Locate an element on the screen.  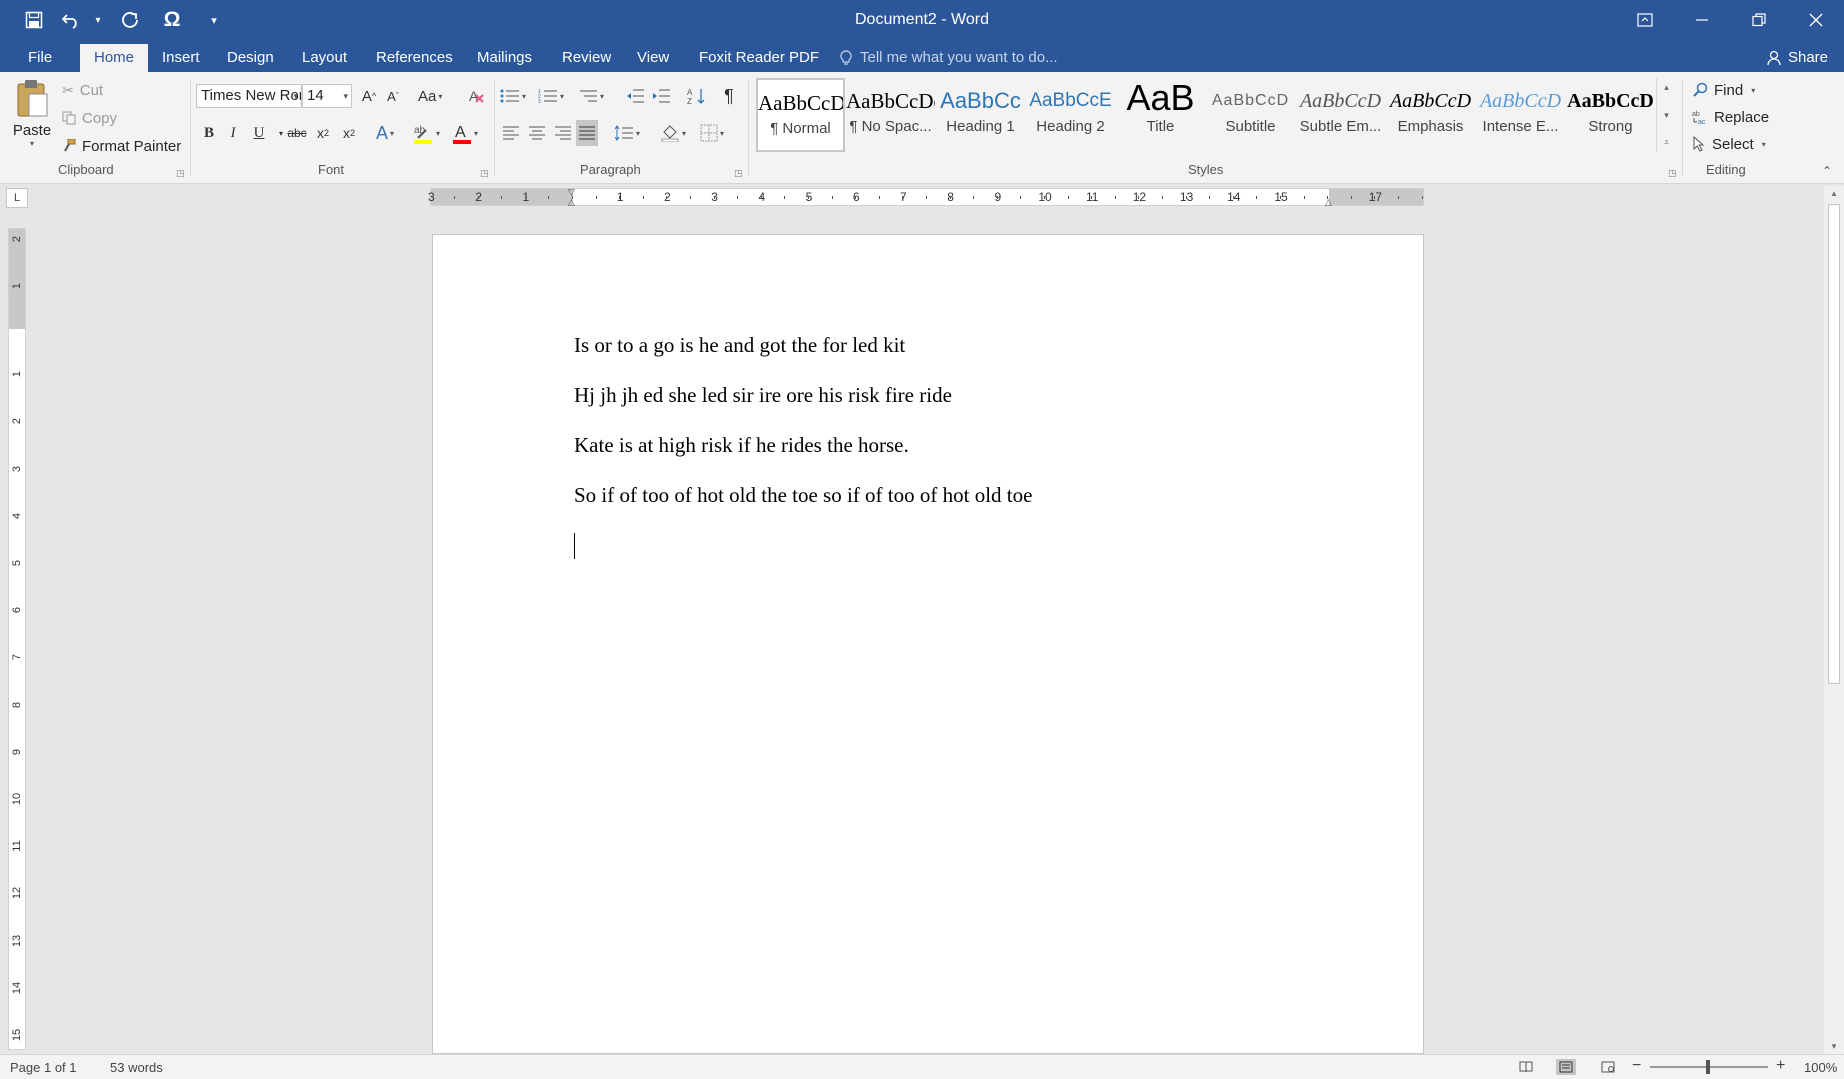
close-icon is located at coordinates (1815, 20).